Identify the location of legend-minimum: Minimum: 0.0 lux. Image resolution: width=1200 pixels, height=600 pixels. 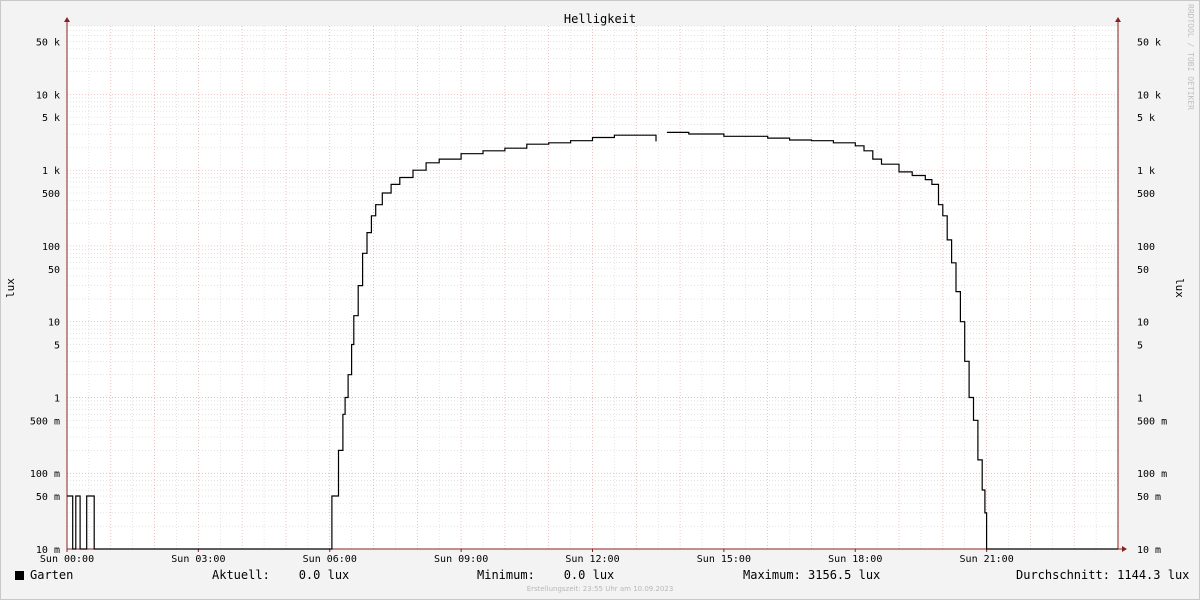
(546, 575).